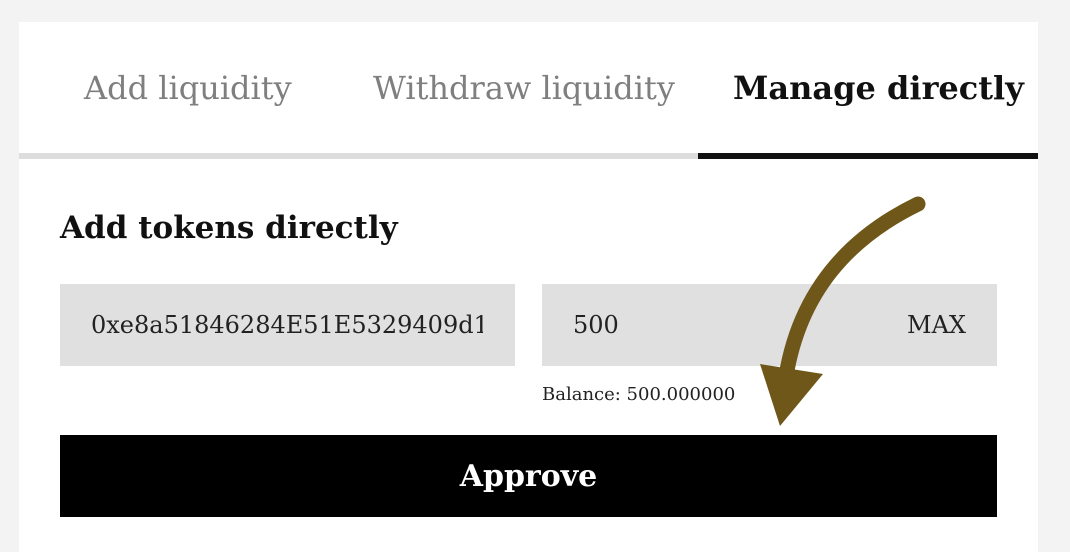 This screenshot has width=1070, height=552. What do you see at coordinates (524, 88) in the screenshot?
I see `tab-withdraw-liquidity: Withdraw liquidity` at bounding box center [524, 88].